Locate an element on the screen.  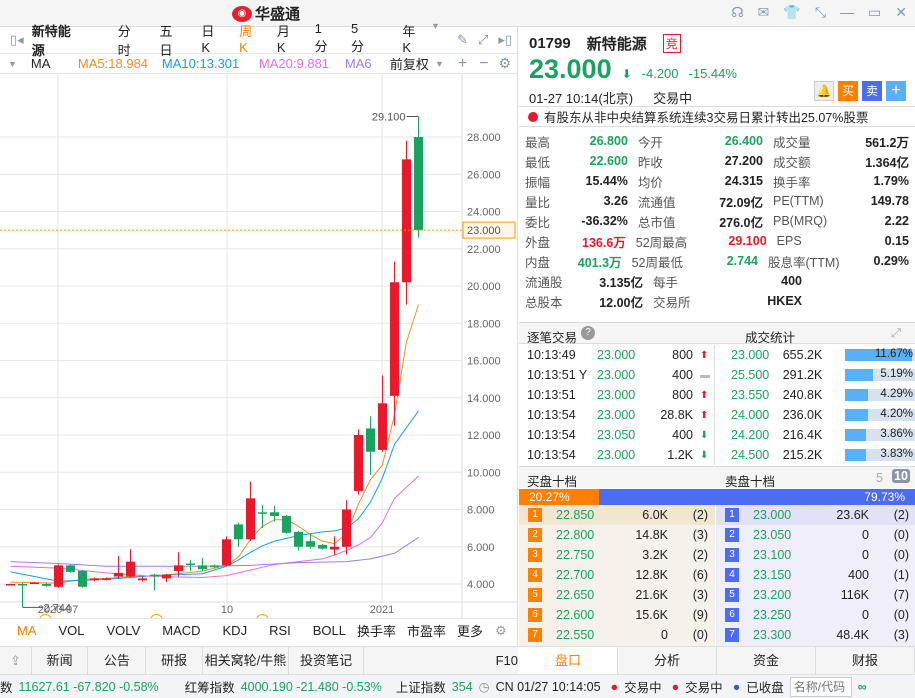
indicator-tab: RSI is located at coordinates (280, 630).